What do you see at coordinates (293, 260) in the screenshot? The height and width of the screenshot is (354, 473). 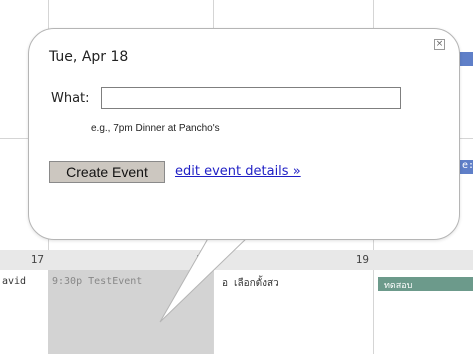 I see `day-header-19: 19` at bounding box center [293, 260].